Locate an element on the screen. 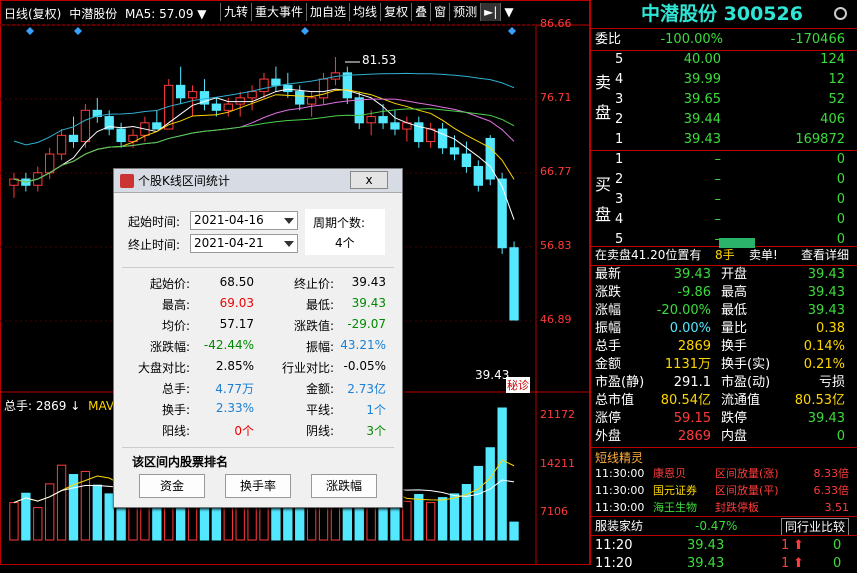 The height and width of the screenshot is (573, 857). short-elf-row: 11:30:00 国元证券 区间放量(平) 6.33倍 is located at coordinates (722, 490).